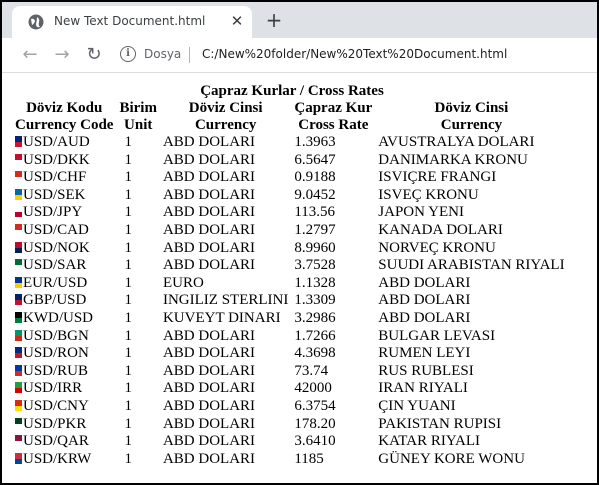  I want to click on cell-currency: EURO, so click(183, 282).